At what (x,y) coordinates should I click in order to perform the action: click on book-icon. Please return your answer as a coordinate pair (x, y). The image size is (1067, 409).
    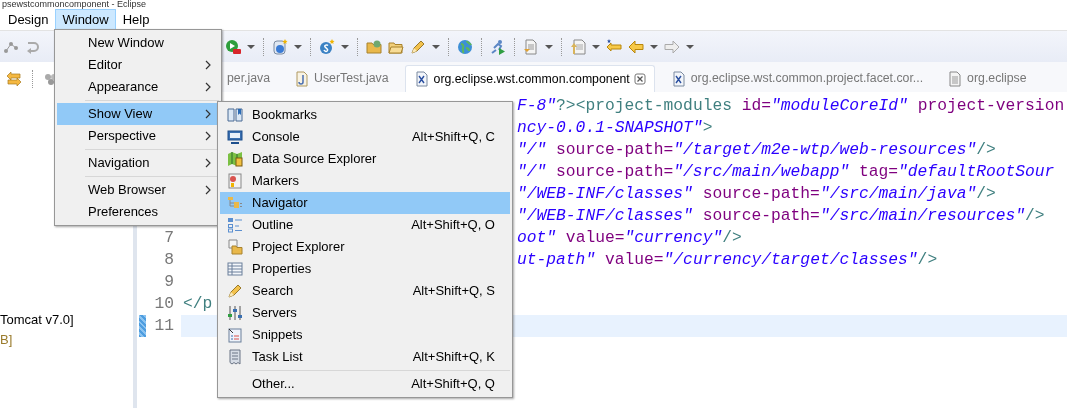
    Looking at the image, I should click on (235, 115).